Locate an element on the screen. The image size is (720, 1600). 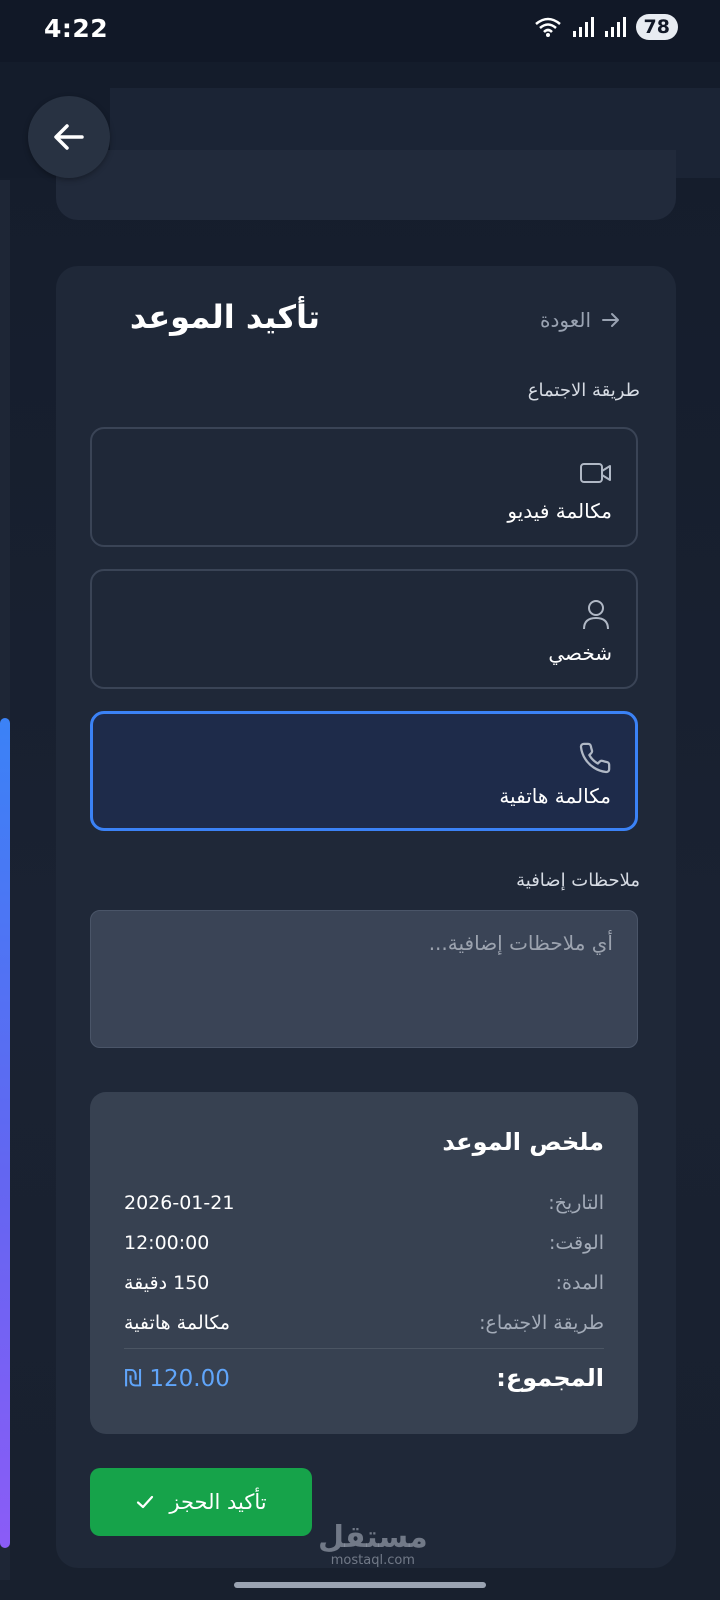
scrollbar-thumb is located at coordinates (5, 1133).